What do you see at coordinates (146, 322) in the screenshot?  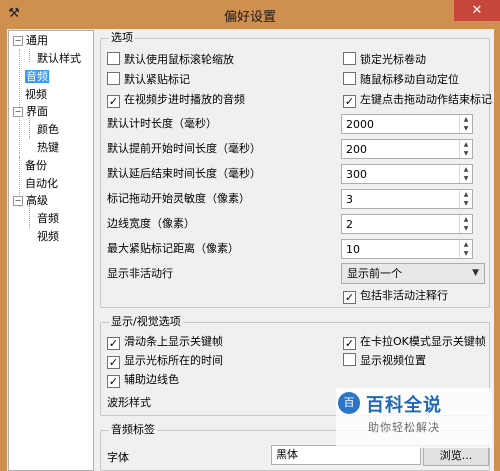 I see `display-group-title: 显示/视觉选项` at bounding box center [146, 322].